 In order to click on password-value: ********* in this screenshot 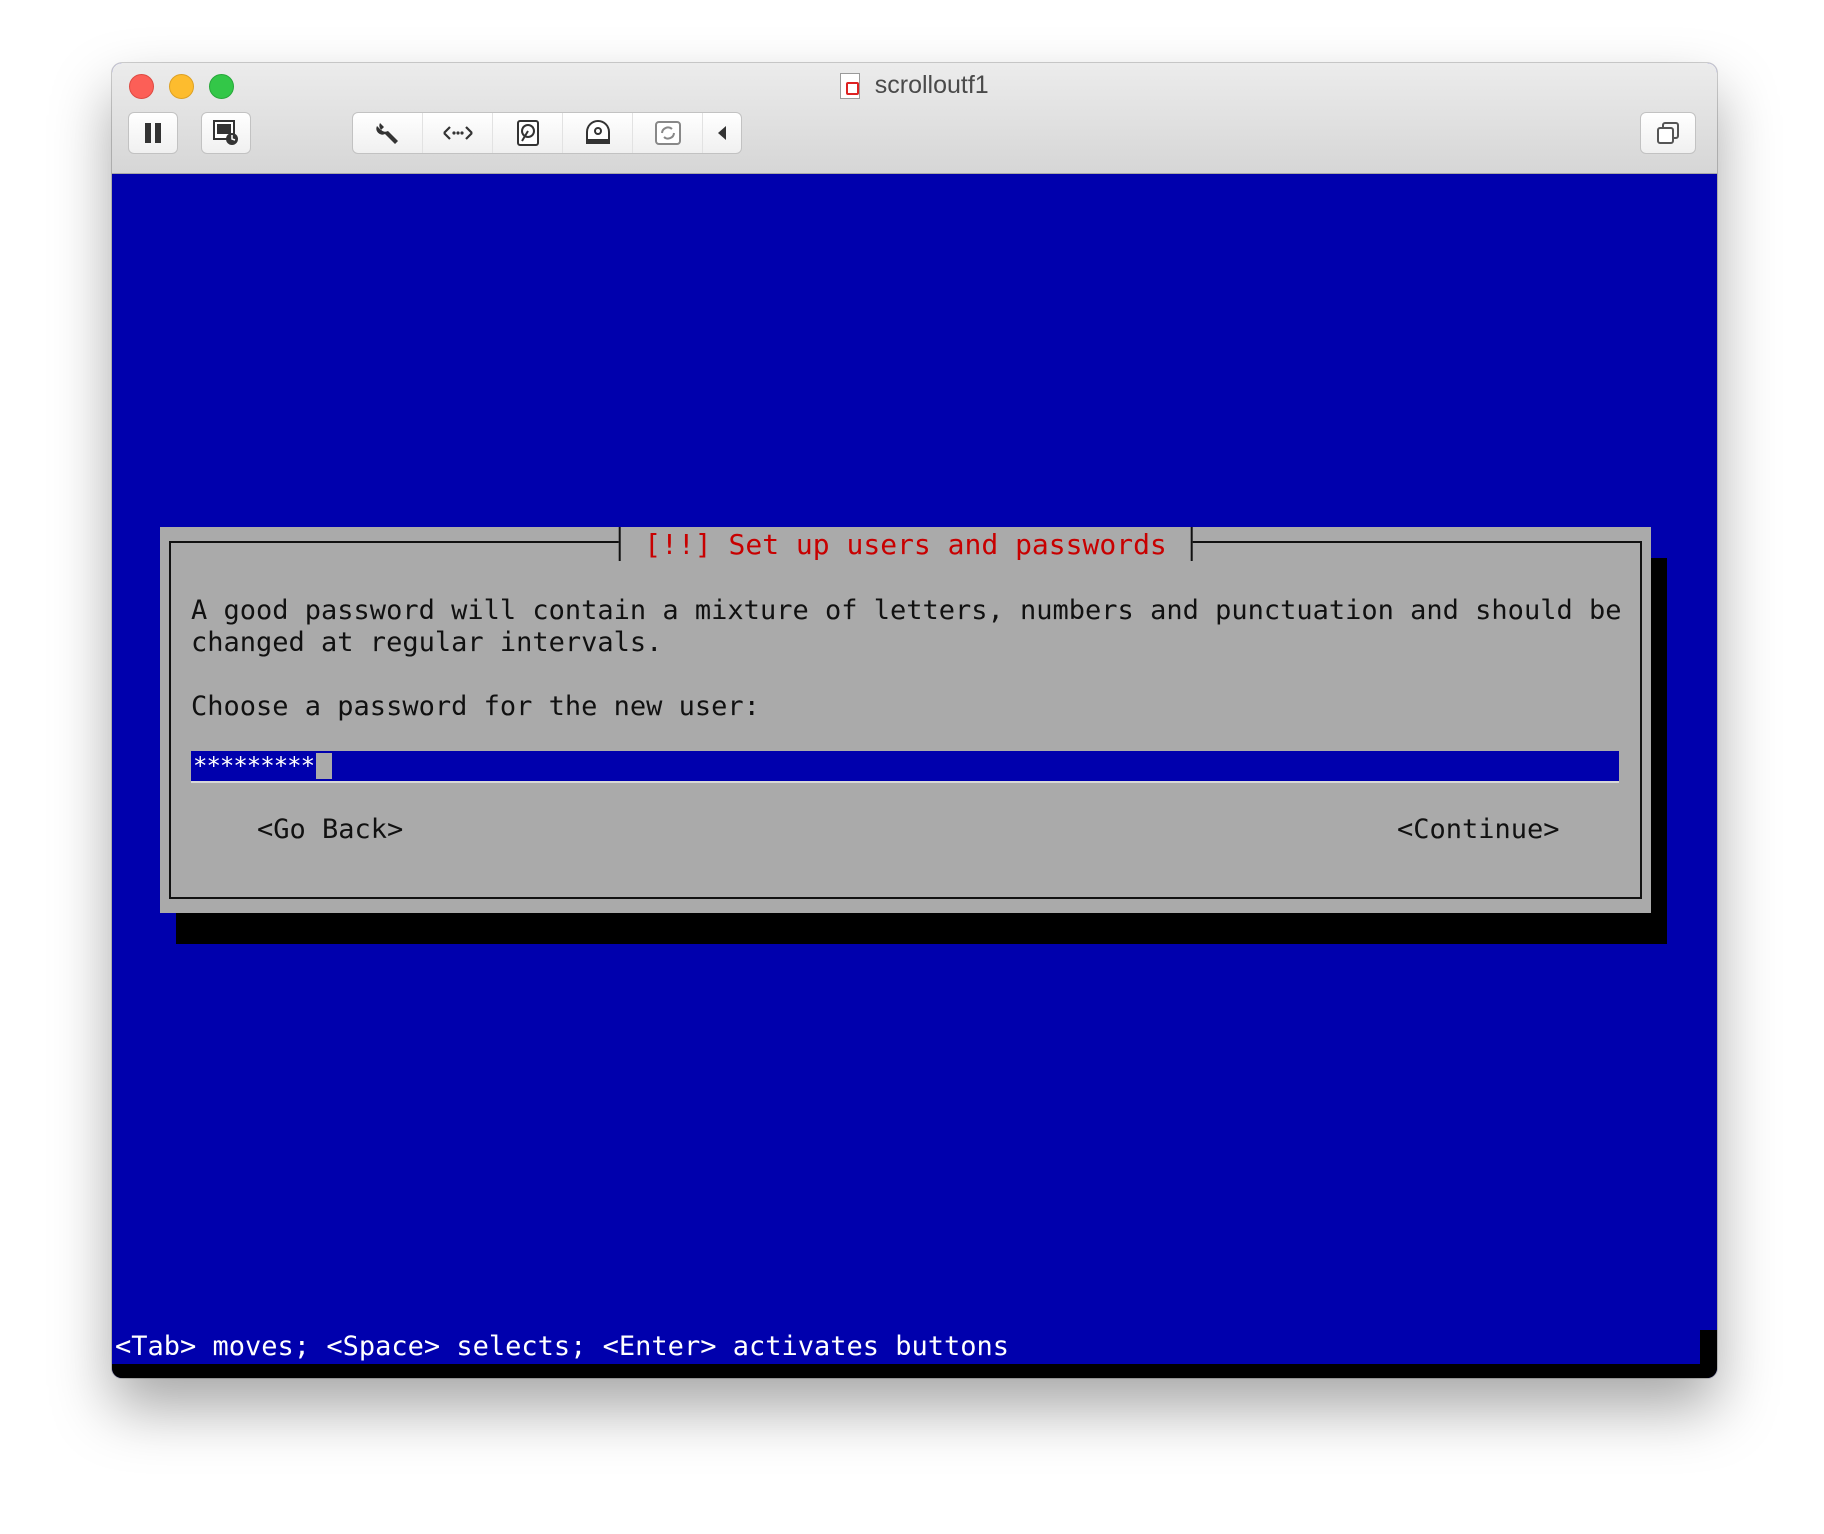, I will do `click(254, 766)`.